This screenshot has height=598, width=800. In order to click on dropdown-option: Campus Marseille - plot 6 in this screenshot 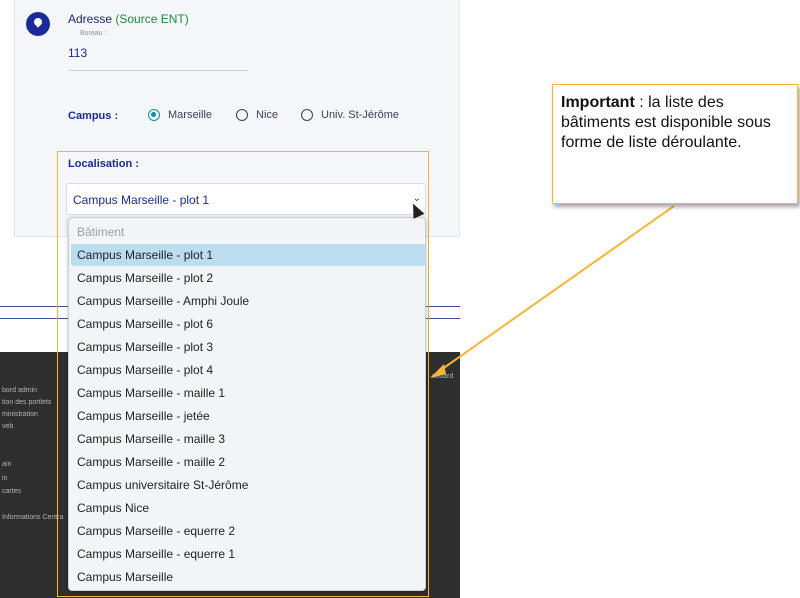, I will do `click(248, 324)`.